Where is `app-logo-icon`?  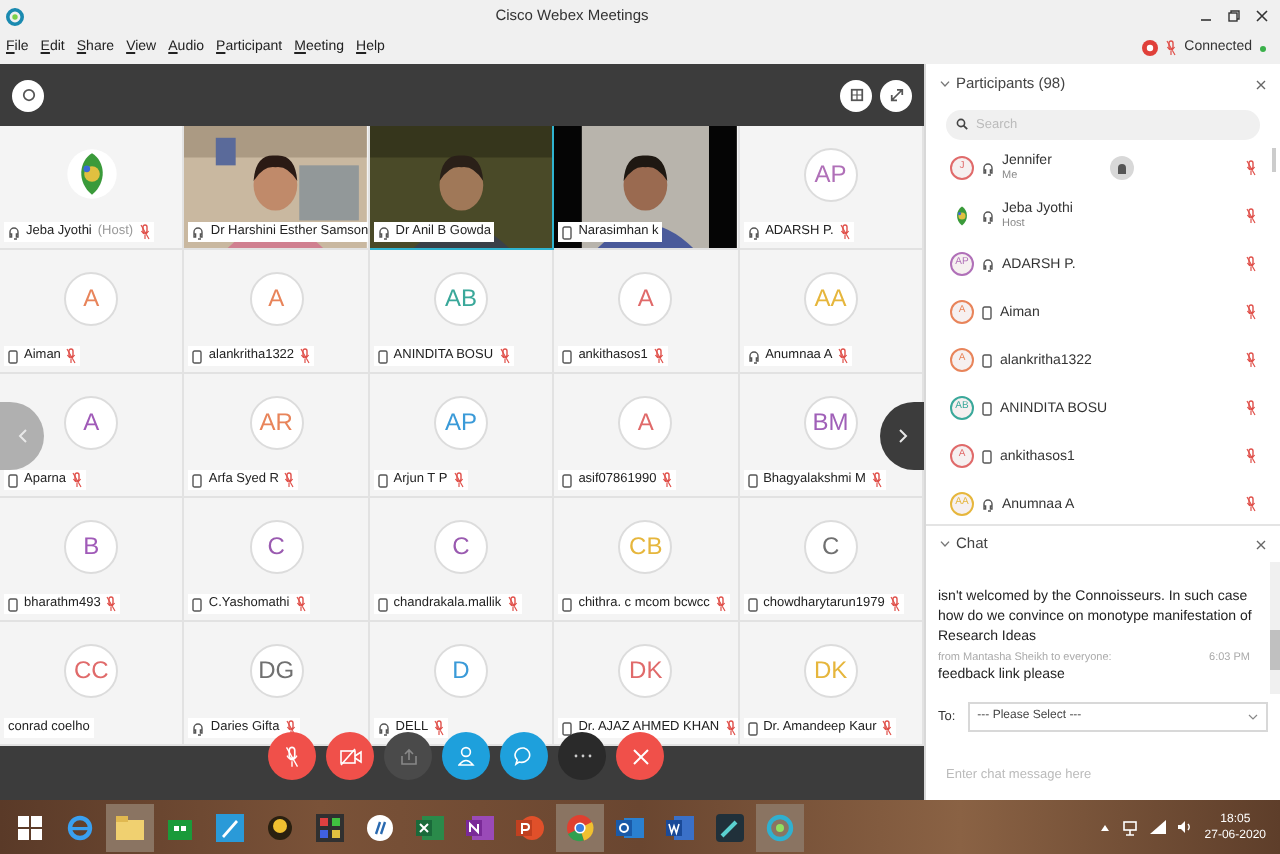 app-logo-icon is located at coordinates (15, 16).